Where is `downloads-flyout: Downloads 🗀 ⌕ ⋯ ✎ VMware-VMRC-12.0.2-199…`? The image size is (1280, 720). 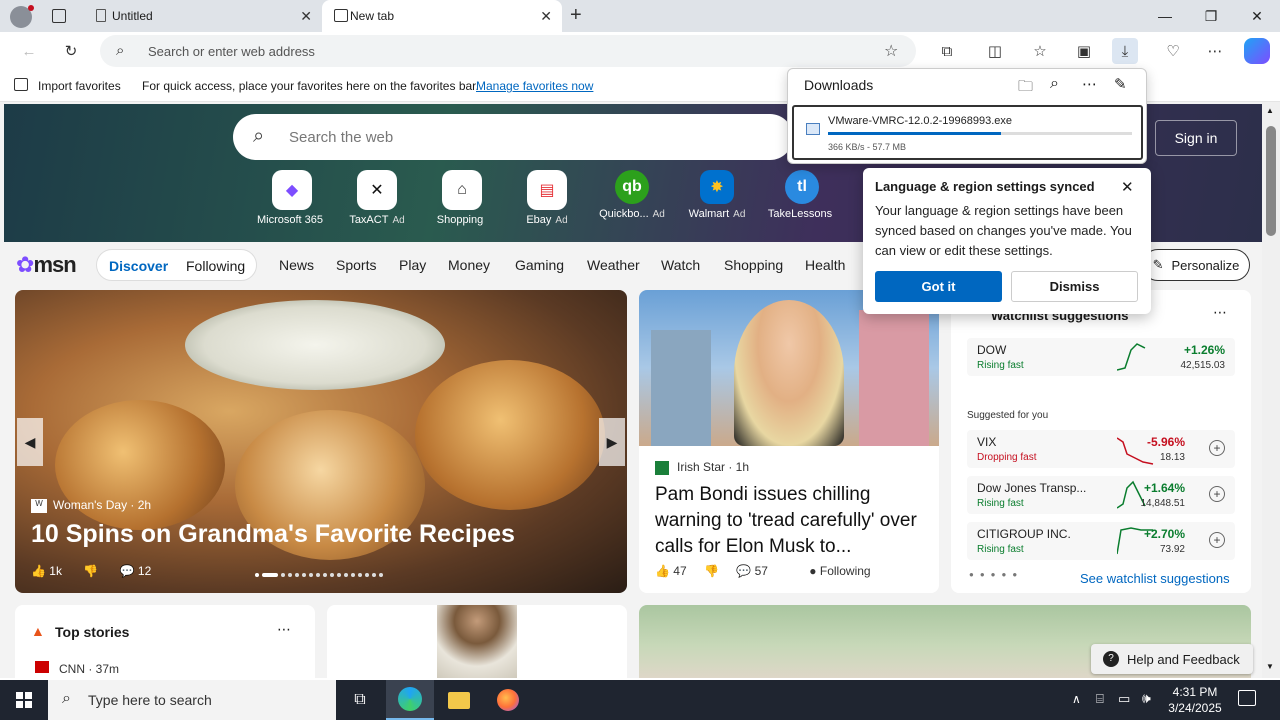 downloads-flyout: Downloads 🗀 ⌕ ⋯ ✎ VMware-VMRC-12.0.2-199… is located at coordinates (967, 116).